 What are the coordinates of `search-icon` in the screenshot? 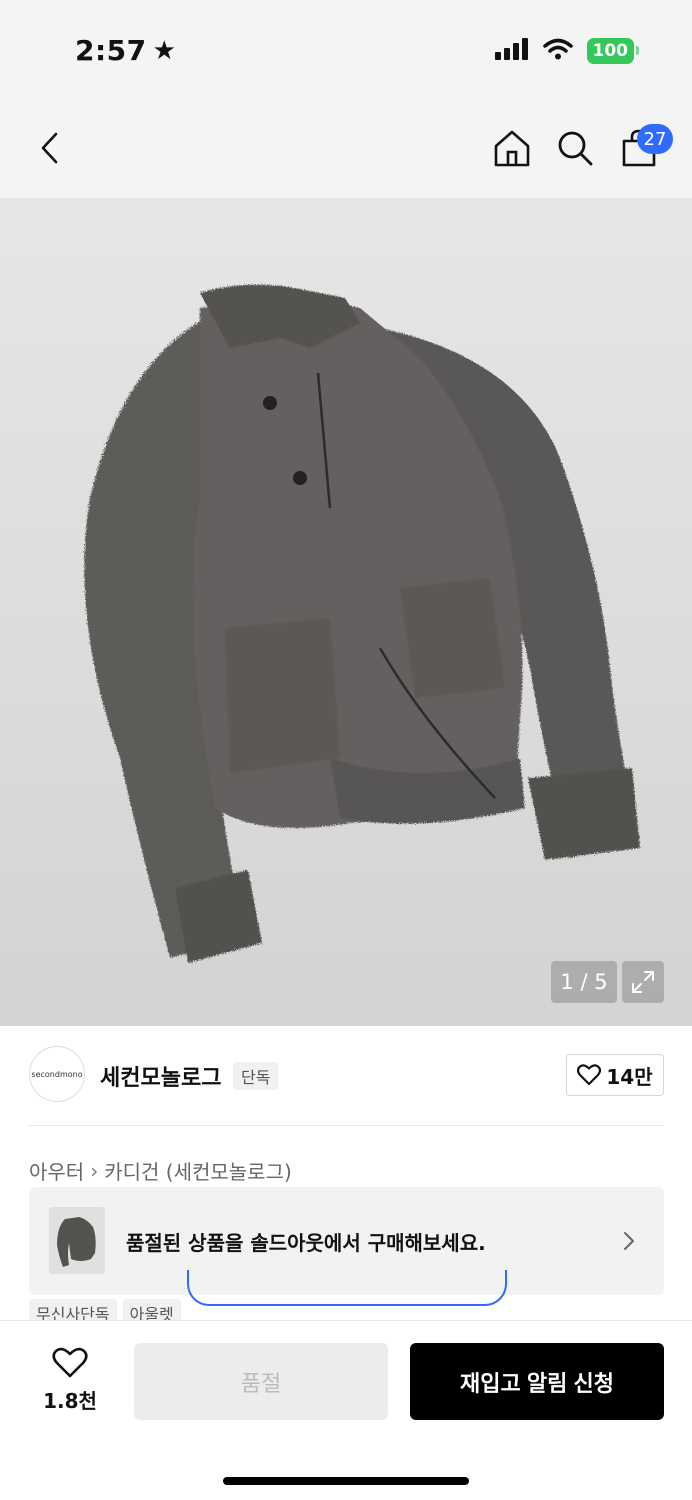 It's located at (575, 148).